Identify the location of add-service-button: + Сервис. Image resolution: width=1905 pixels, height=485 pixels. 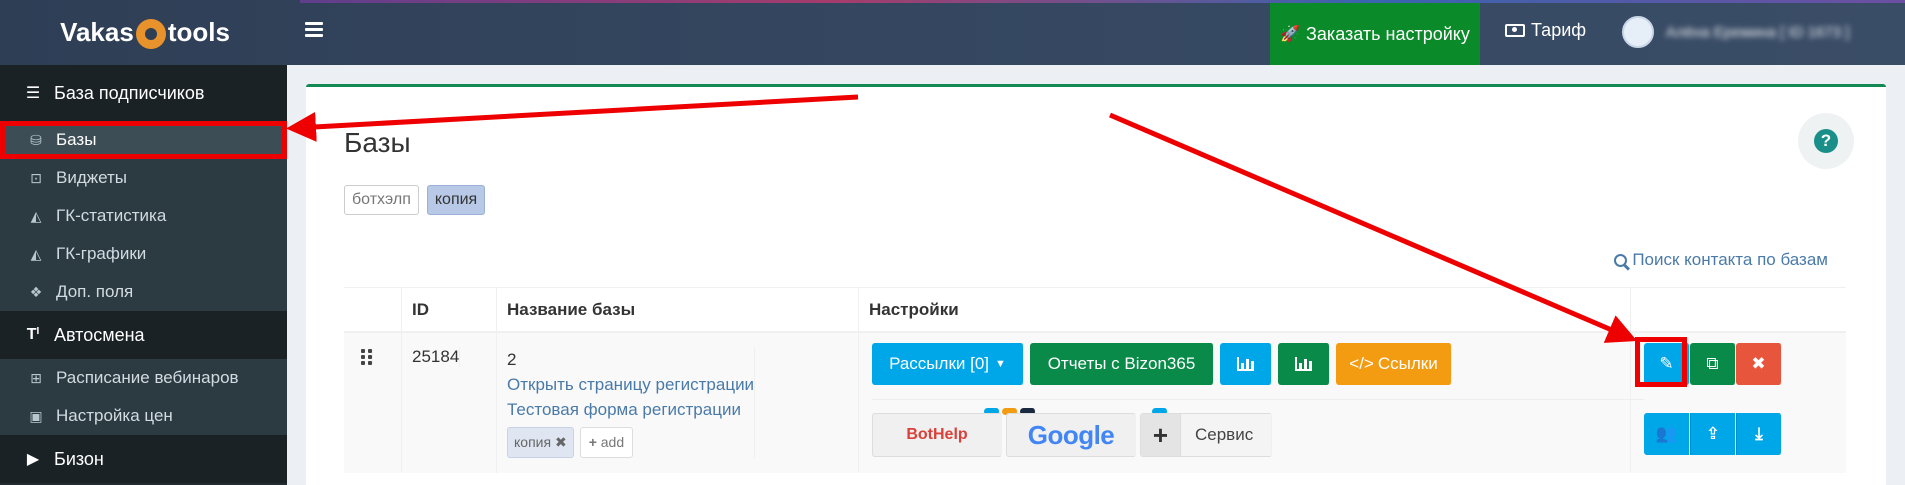
(1206, 435).